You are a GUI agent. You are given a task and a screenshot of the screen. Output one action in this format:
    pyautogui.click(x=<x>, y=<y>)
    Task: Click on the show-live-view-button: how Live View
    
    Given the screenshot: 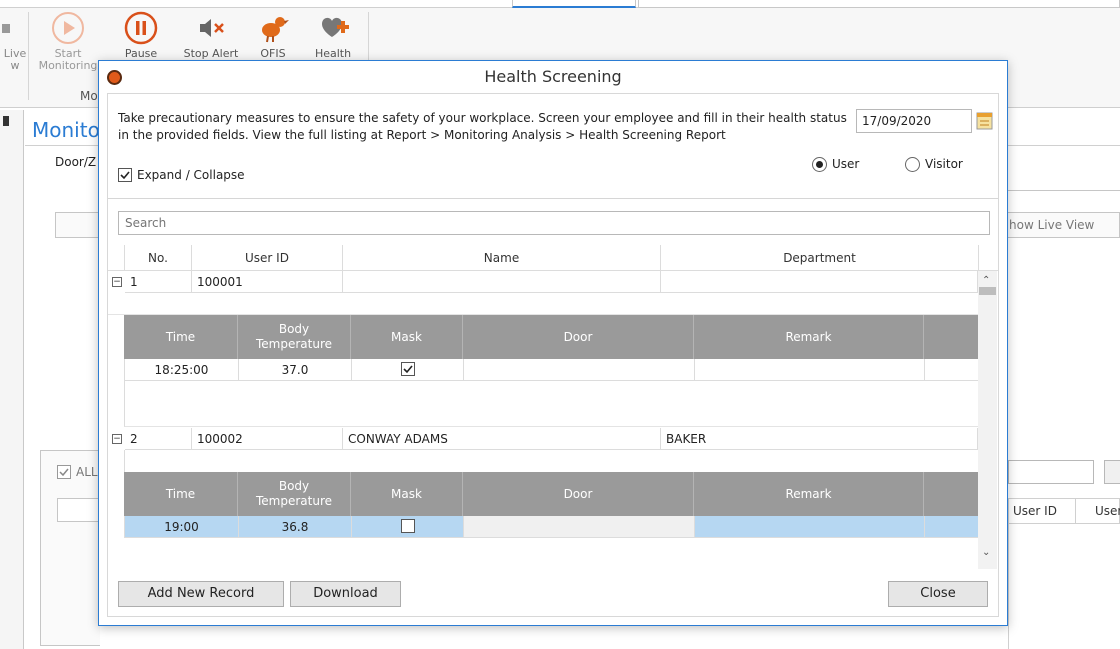 What is the action you would take?
    pyautogui.click(x=1060, y=225)
    